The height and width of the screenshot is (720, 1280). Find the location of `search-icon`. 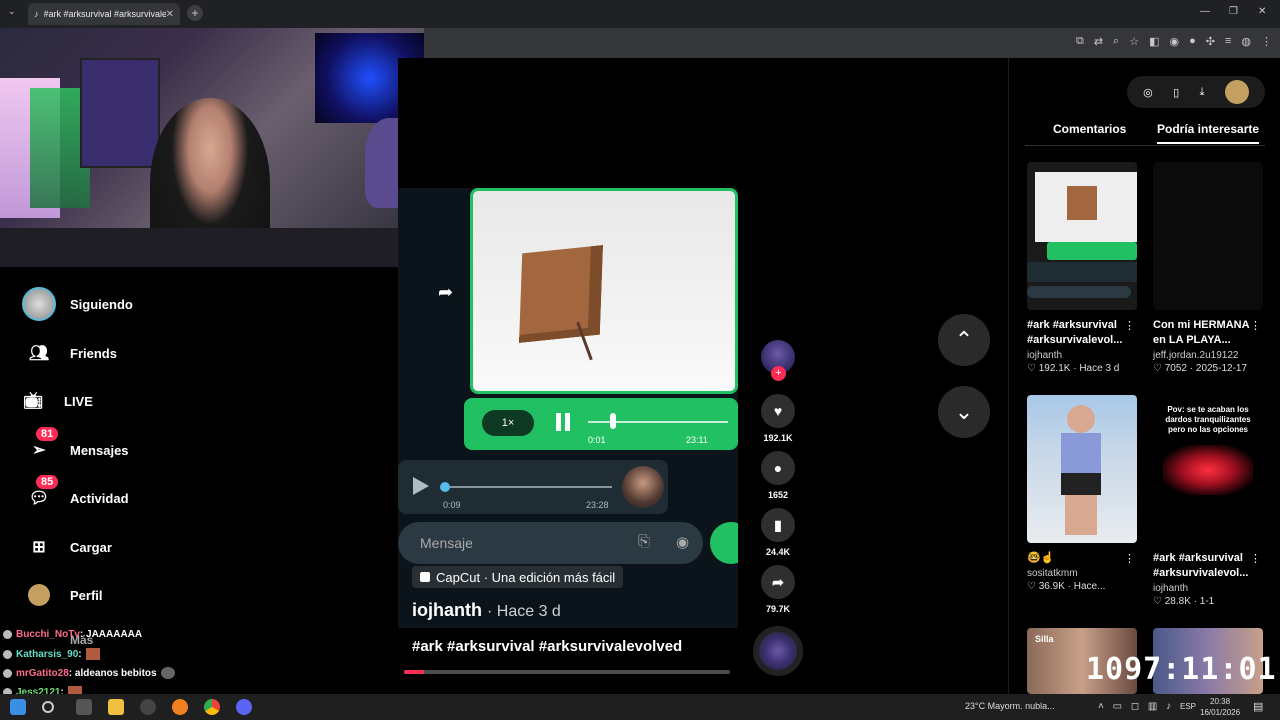

search-icon is located at coordinates (48, 707).